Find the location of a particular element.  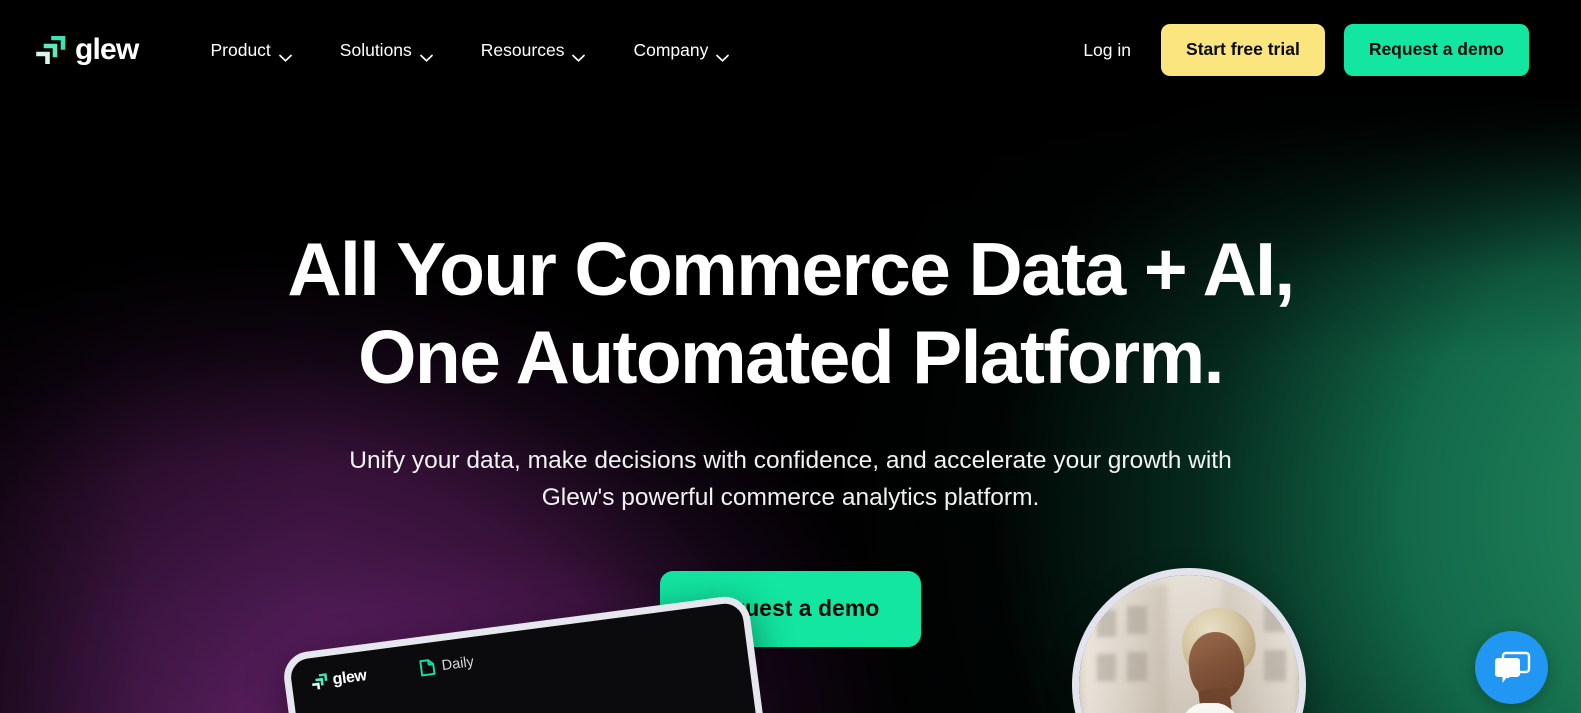

nav-item-label: Resources is located at coordinates (522, 49).